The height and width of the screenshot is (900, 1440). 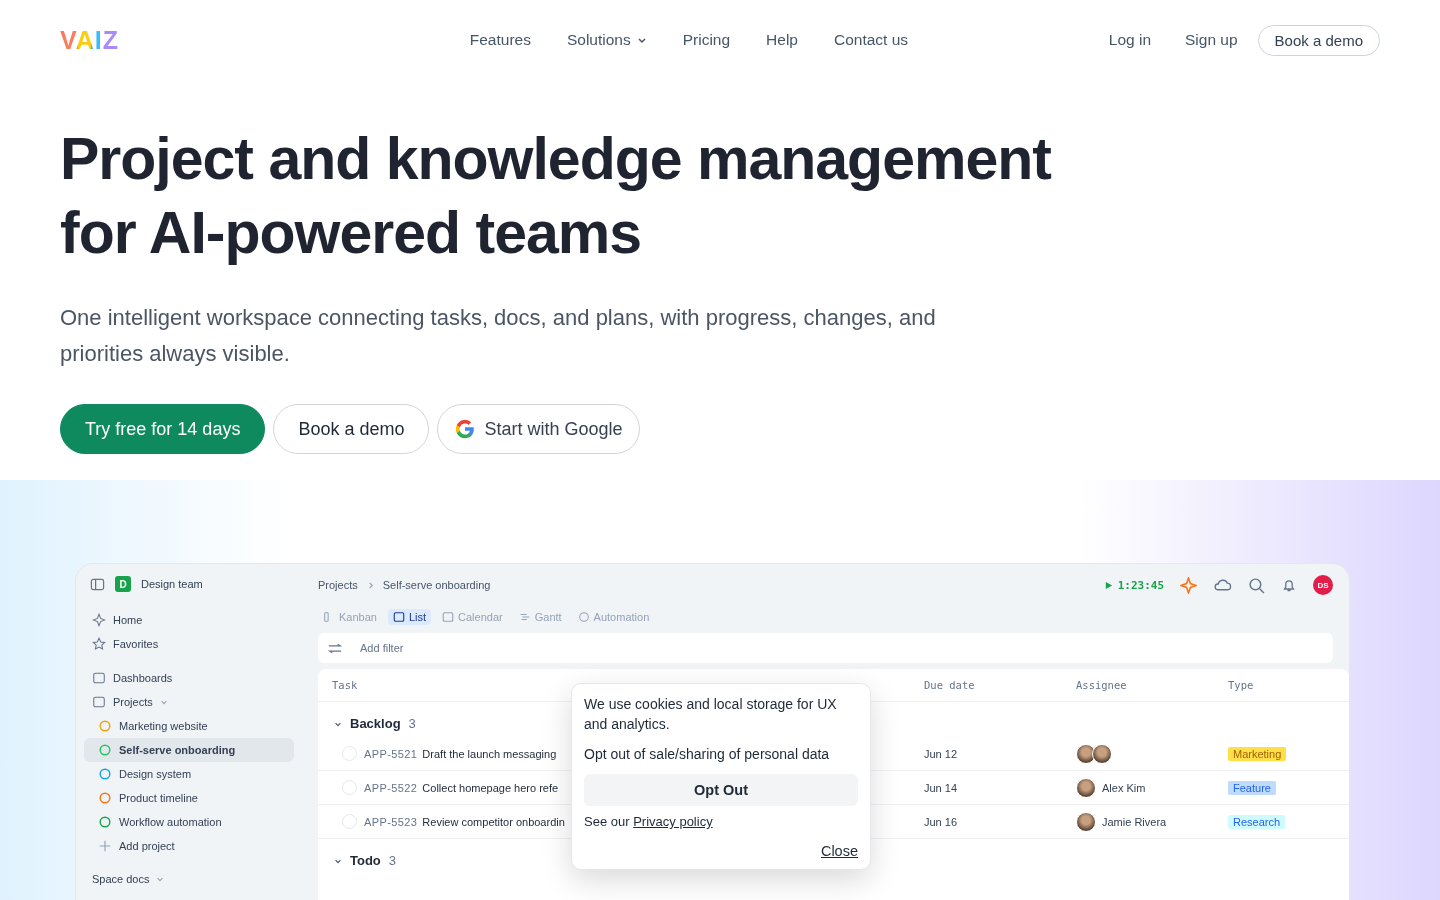 What do you see at coordinates (189, 750) in the screenshot?
I see `sidebar-item: Self-serve onboarding` at bounding box center [189, 750].